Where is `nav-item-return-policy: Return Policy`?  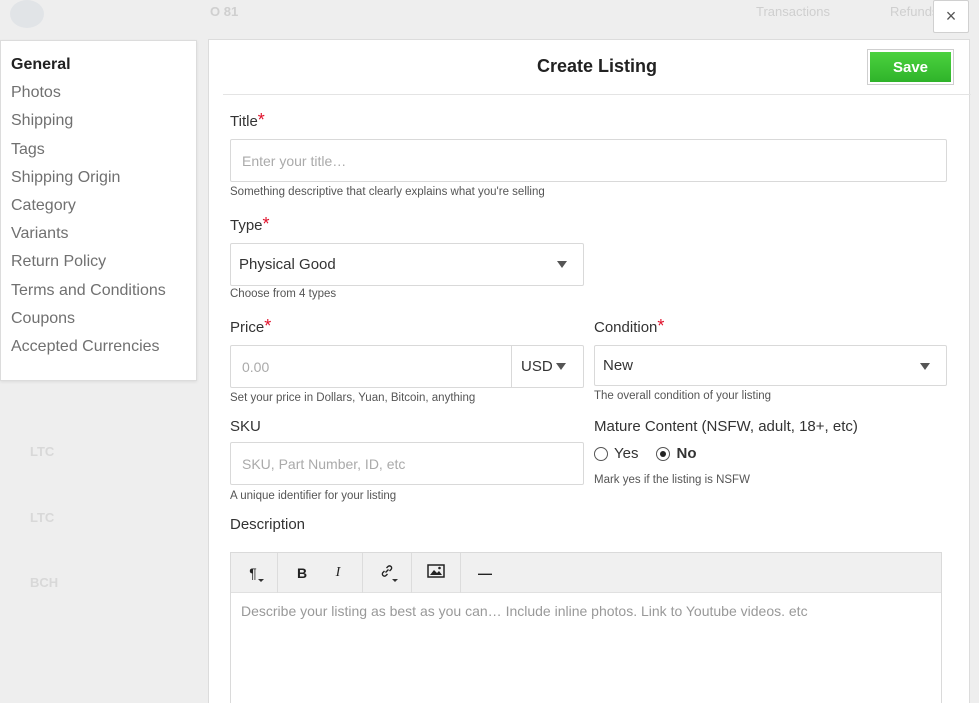
nav-item-return-policy: Return Policy is located at coordinates (98, 265).